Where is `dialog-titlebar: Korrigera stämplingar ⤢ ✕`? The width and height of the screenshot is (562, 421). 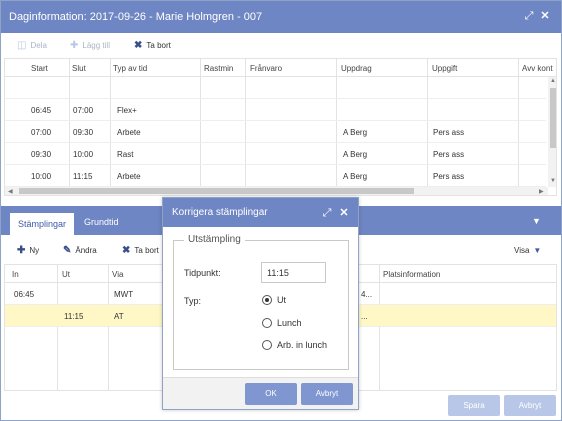 dialog-titlebar: Korrigera stämplingar ⤢ ✕ is located at coordinates (260, 212).